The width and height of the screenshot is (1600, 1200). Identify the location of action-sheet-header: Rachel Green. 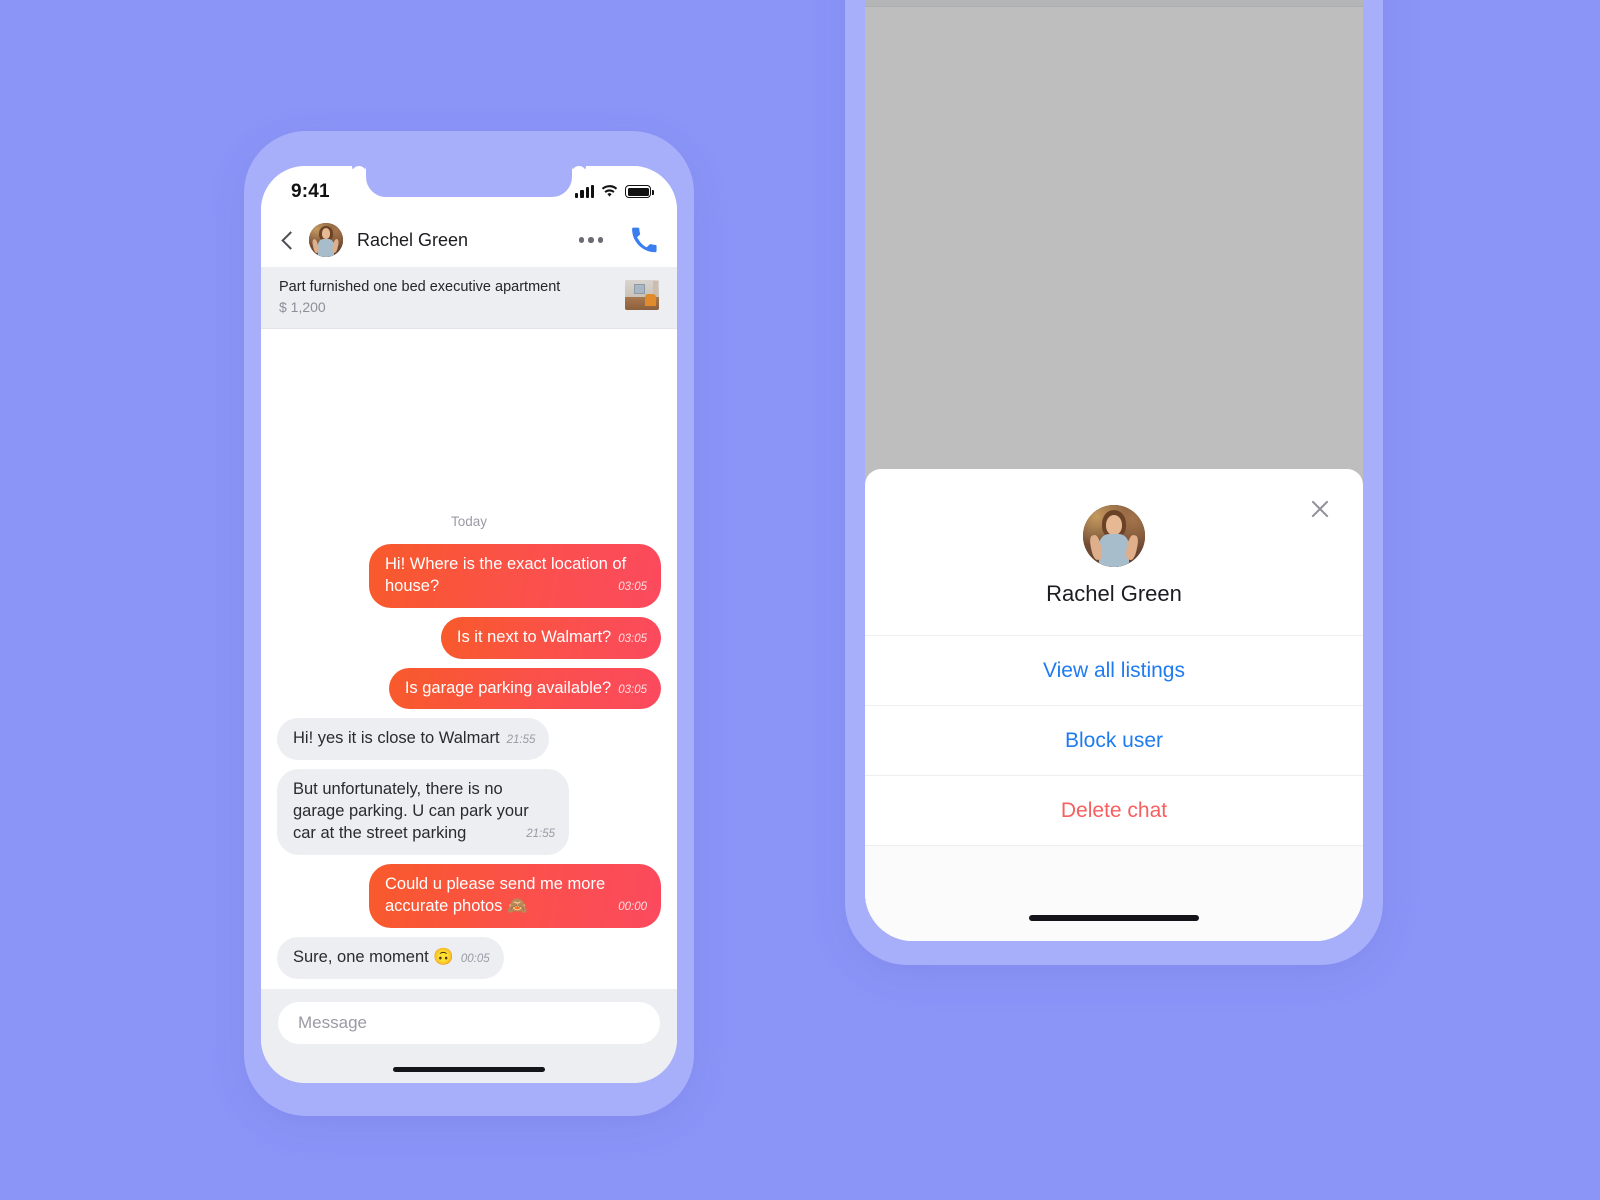
(1114, 552).